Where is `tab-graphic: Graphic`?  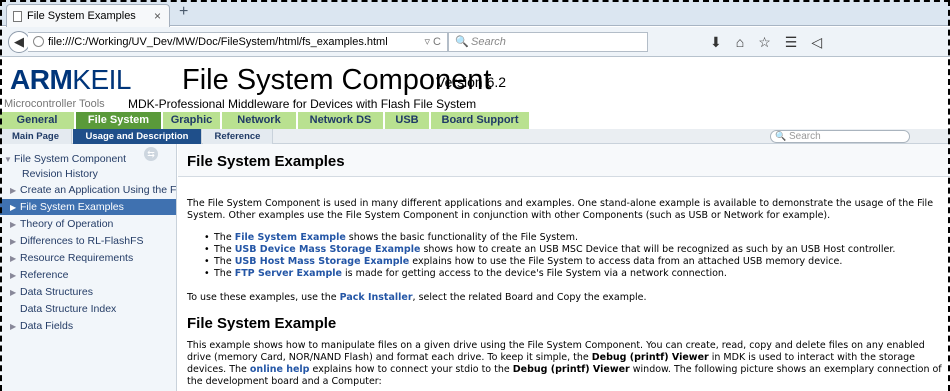
tab-graphic: Graphic is located at coordinates (192, 120).